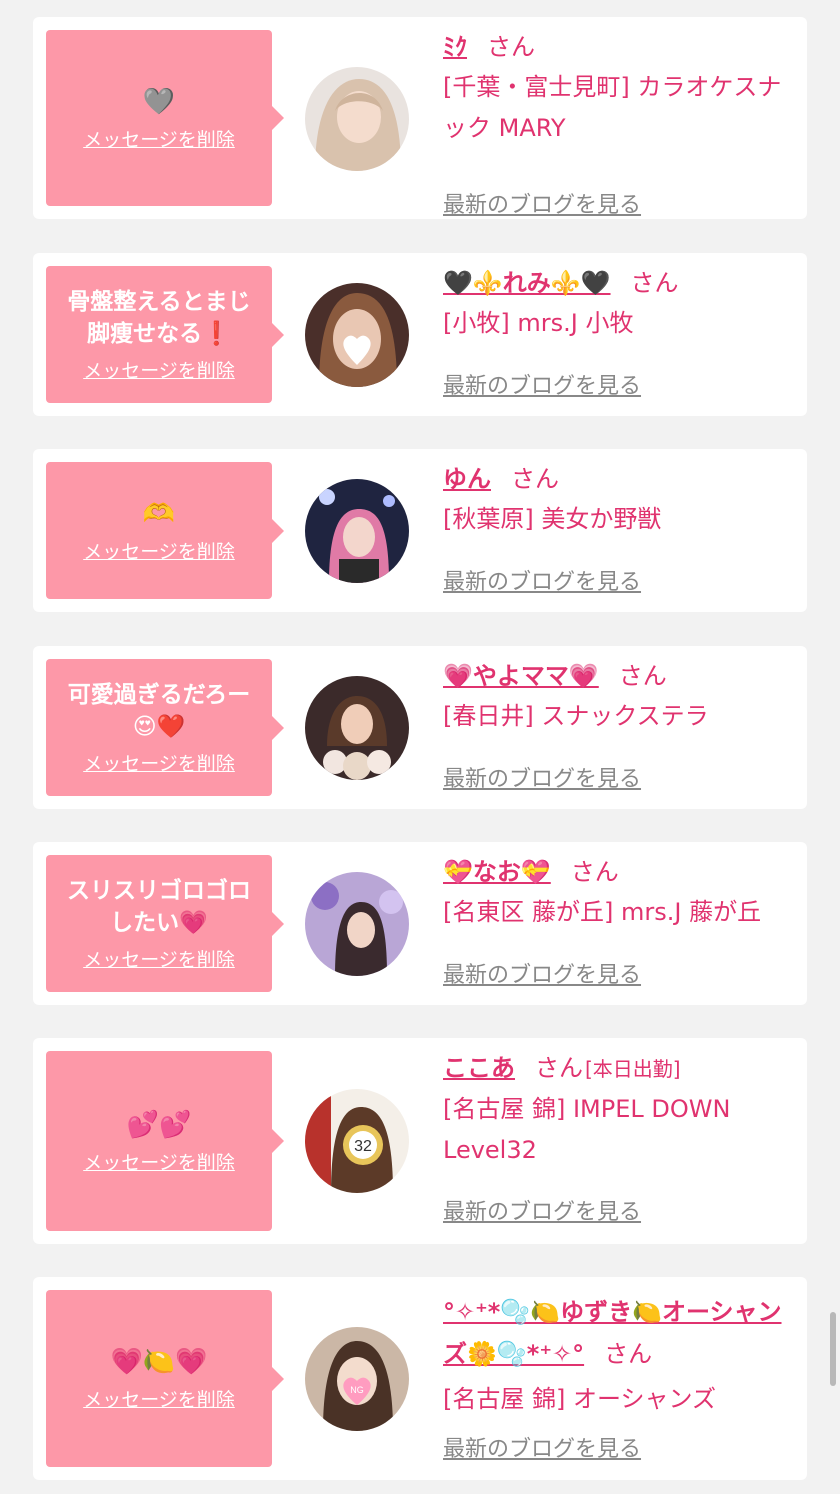 This screenshot has width=840, height=1494. I want to click on profile-name-link: ここあ, so click(479, 1068).